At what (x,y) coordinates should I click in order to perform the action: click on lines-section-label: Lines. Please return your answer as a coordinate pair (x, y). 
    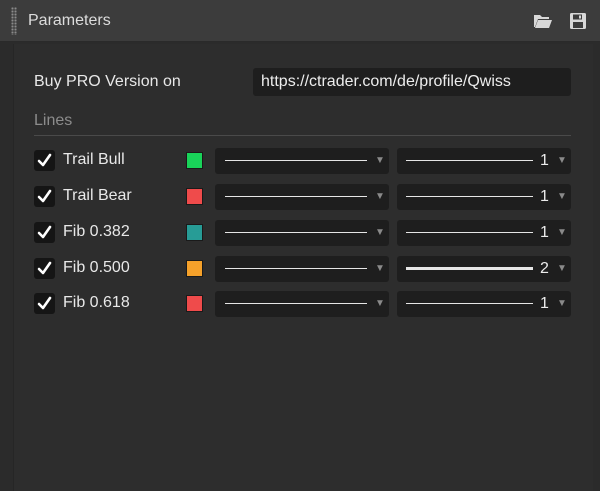
    Looking at the image, I should click on (53, 120).